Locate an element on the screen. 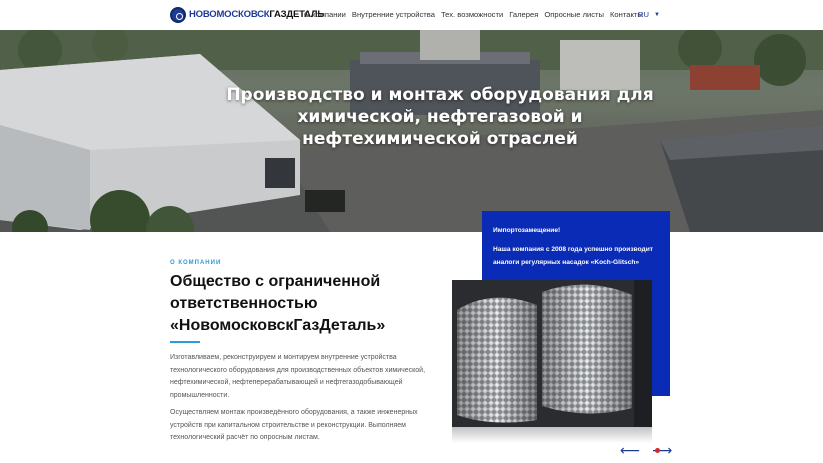 The height and width of the screenshot is (463, 823). logo-emblem-icon is located at coordinates (178, 14).